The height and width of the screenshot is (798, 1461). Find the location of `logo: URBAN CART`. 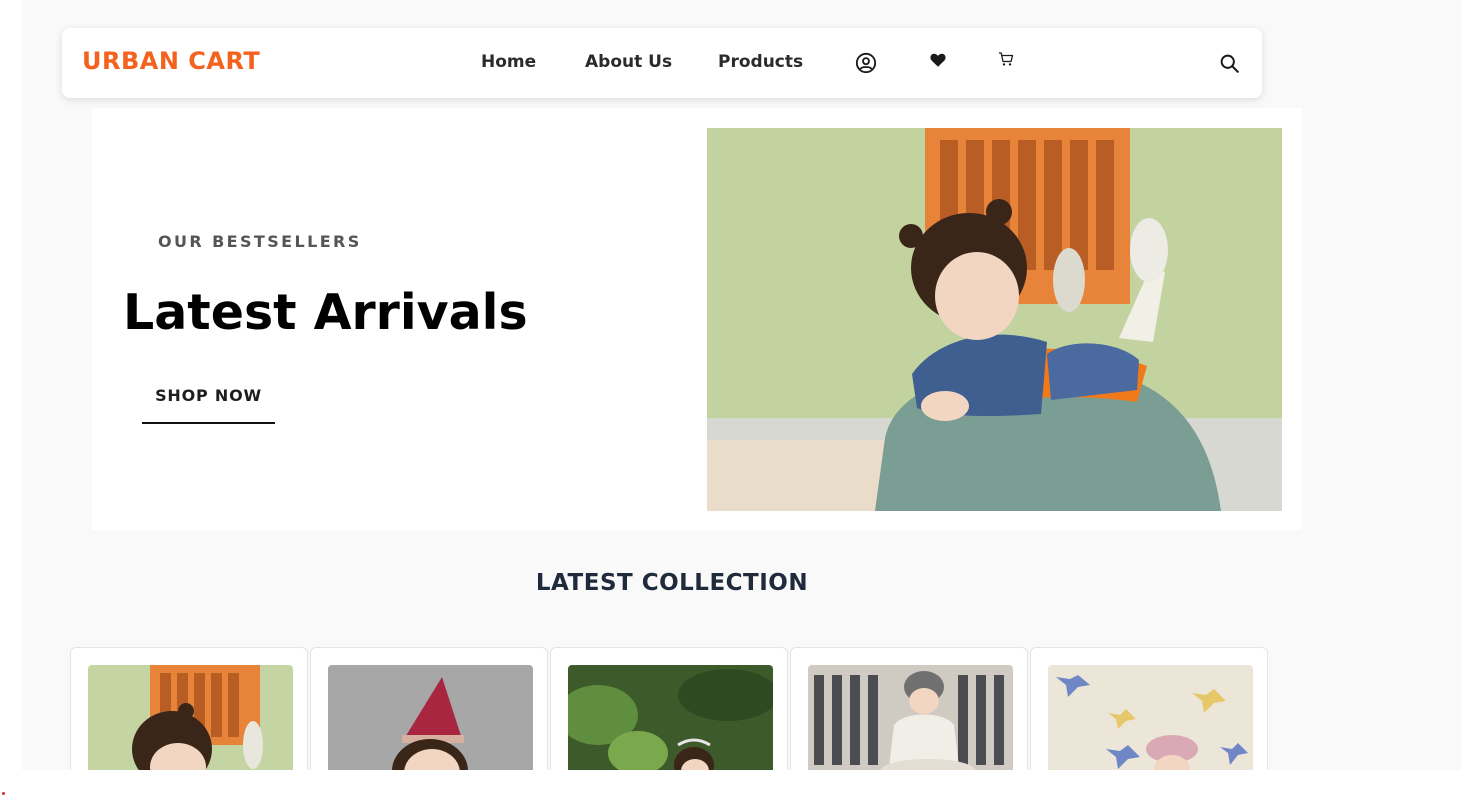

logo: URBAN CART is located at coordinates (171, 61).